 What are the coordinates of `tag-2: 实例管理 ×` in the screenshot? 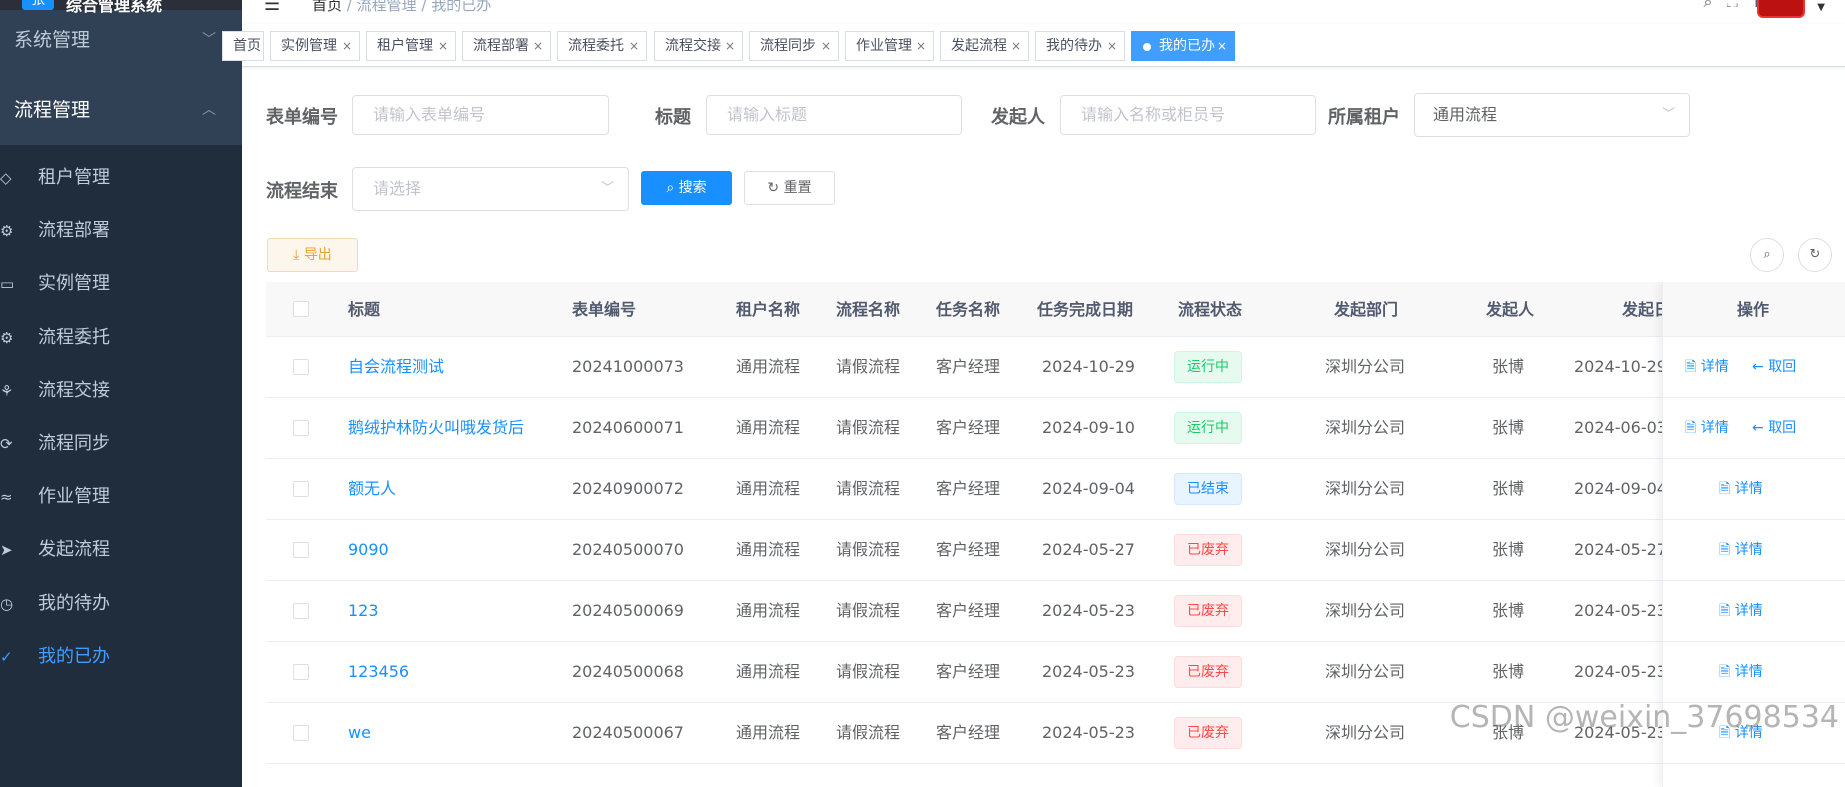 It's located at (315, 46).